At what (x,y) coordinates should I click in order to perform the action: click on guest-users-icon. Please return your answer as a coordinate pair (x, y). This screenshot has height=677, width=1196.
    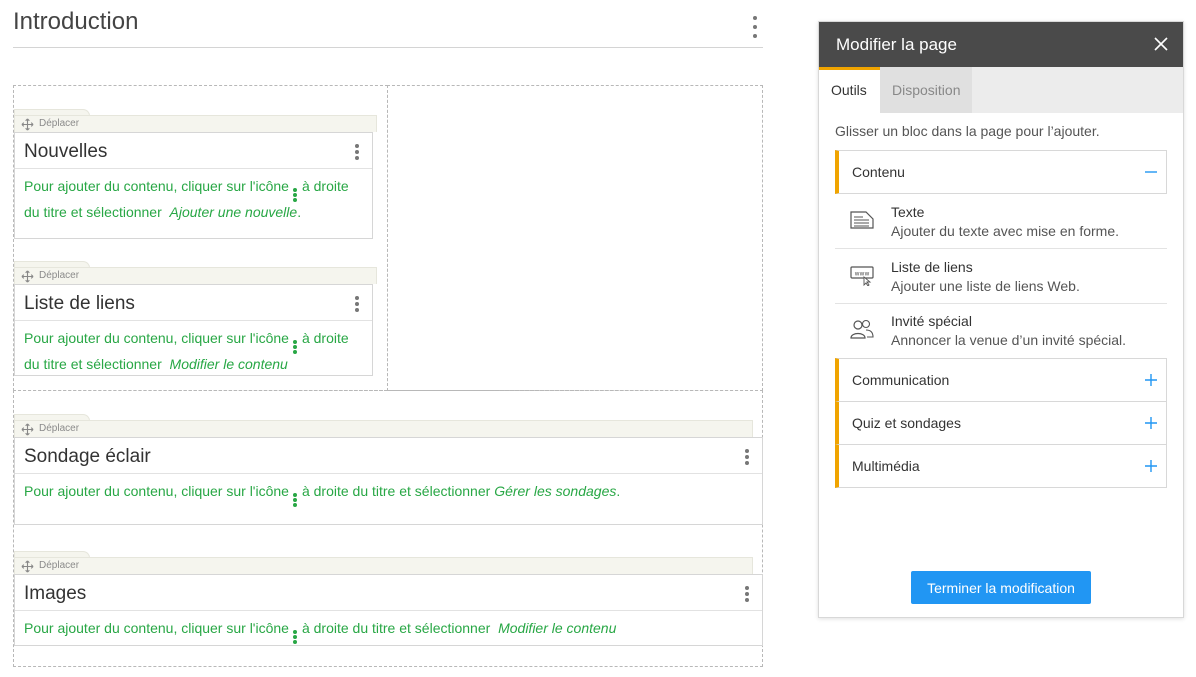
    Looking at the image, I should click on (862, 329).